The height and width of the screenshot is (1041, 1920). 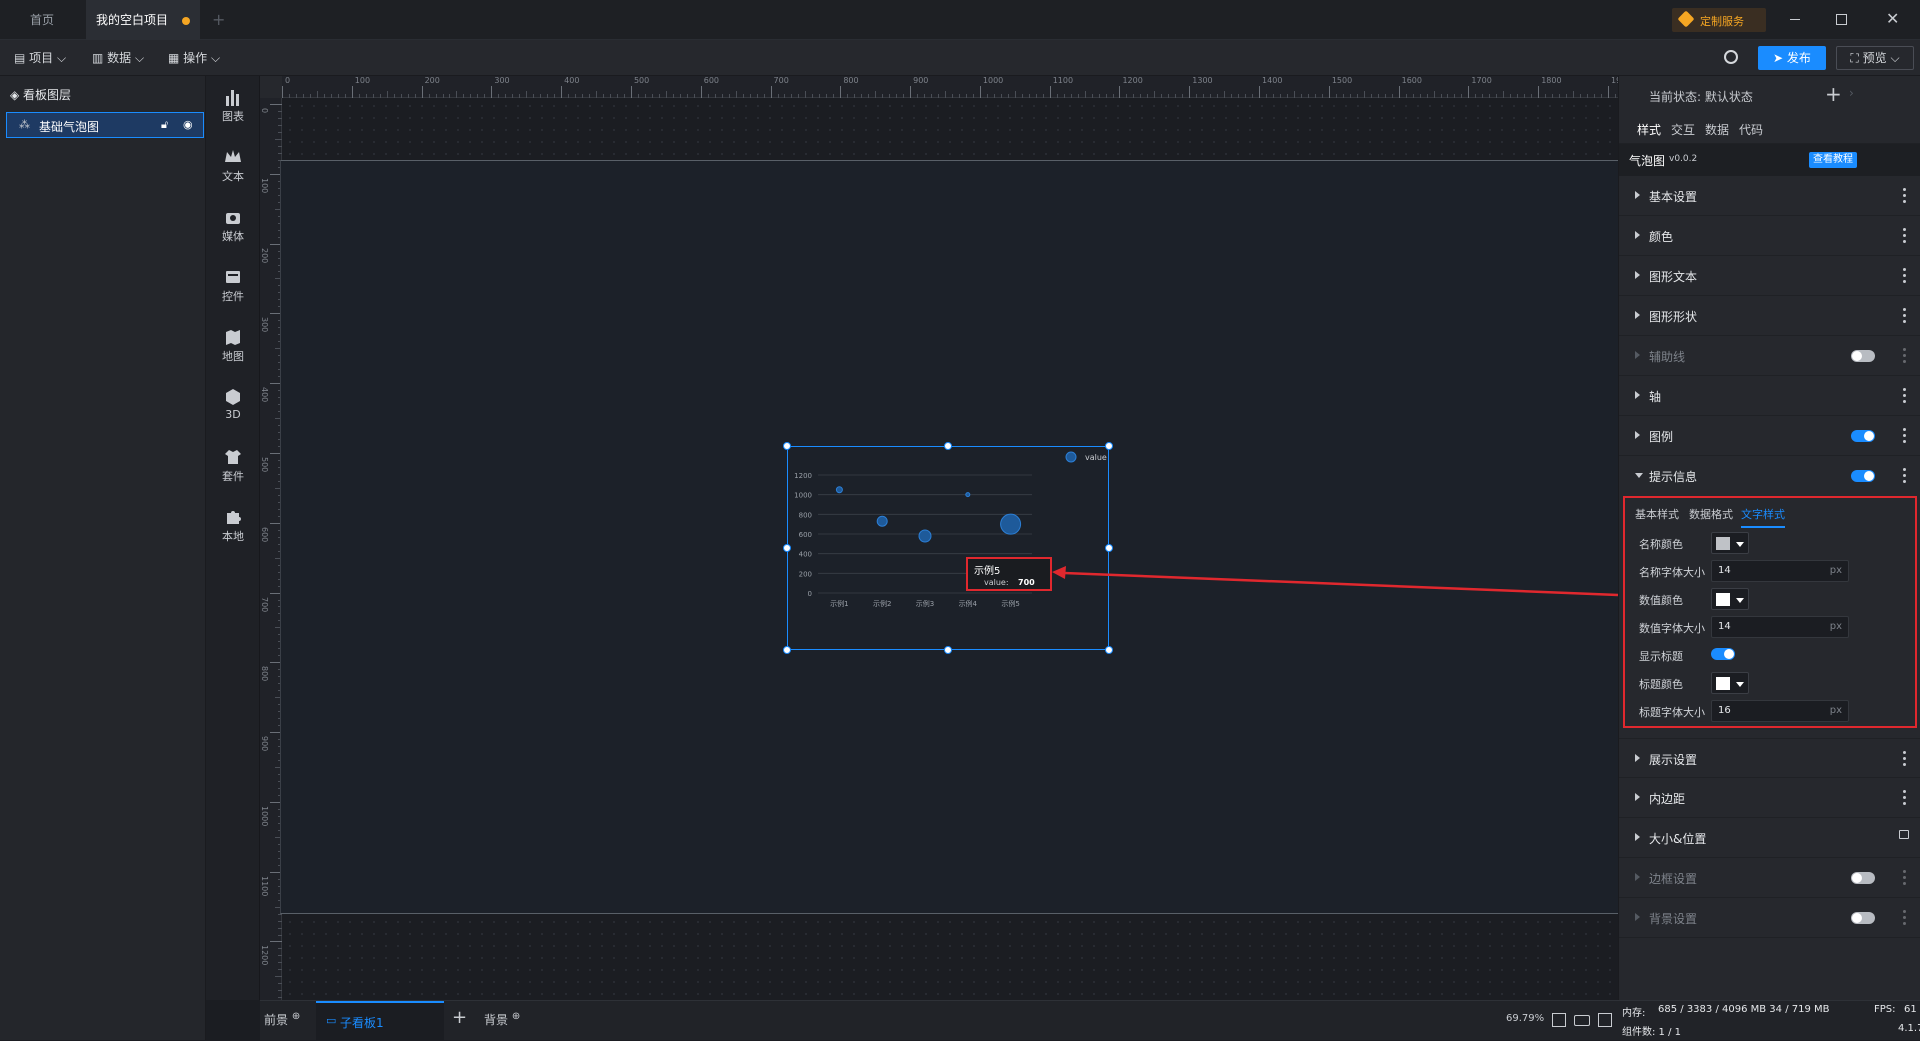 I want to click on board-tab: ▭ 子看板1, so click(x=380, y=1021).